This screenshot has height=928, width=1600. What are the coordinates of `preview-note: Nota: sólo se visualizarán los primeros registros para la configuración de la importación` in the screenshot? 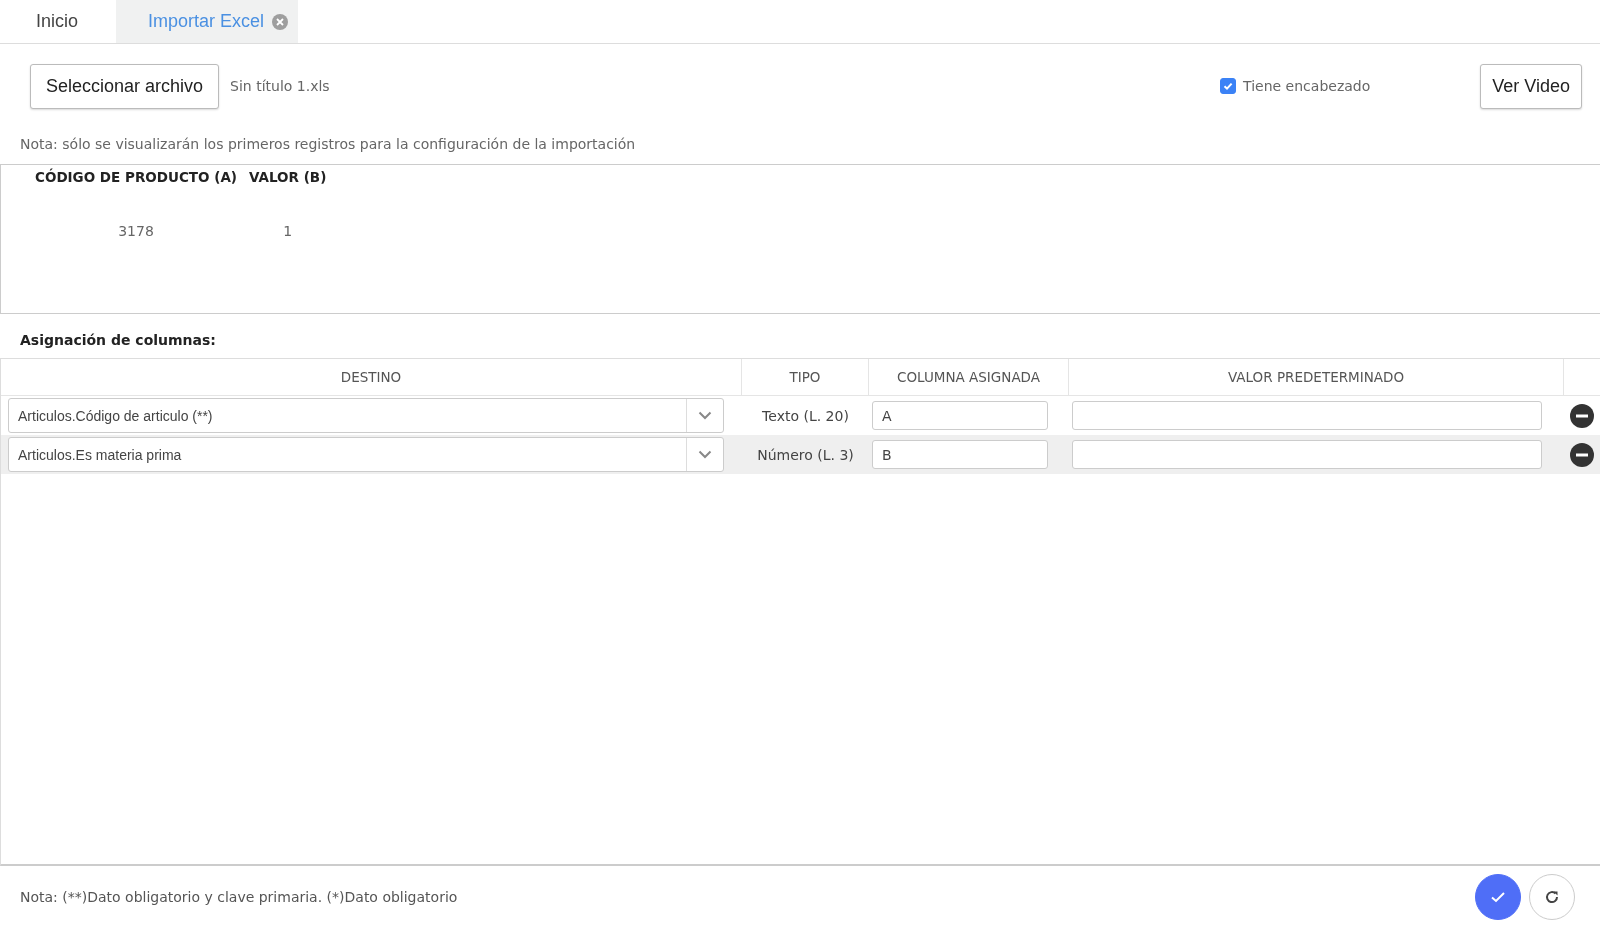 It's located at (328, 144).